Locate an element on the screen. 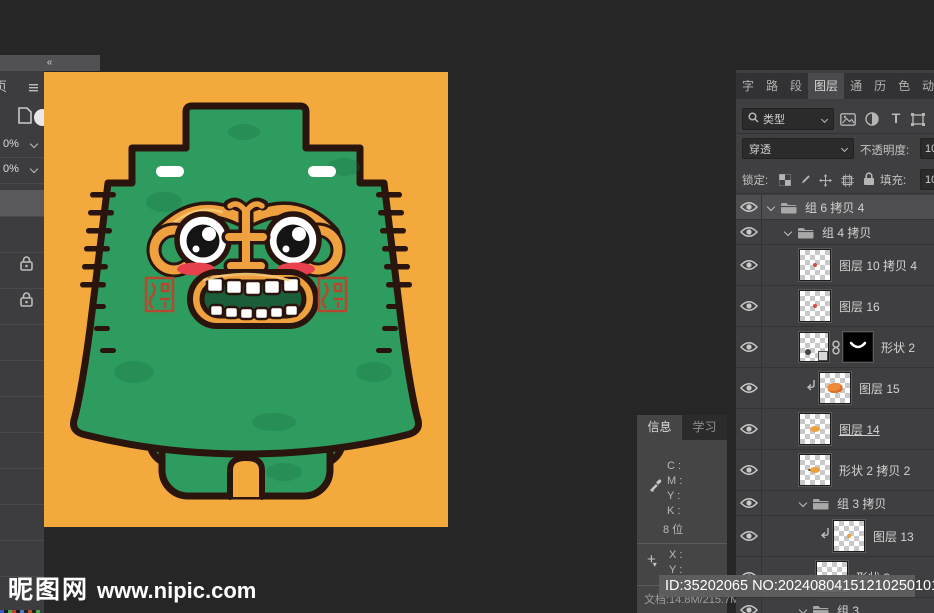 Image resolution: width=934 pixels, height=613 pixels. panel-tab-段: 段 is located at coordinates (796, 86).